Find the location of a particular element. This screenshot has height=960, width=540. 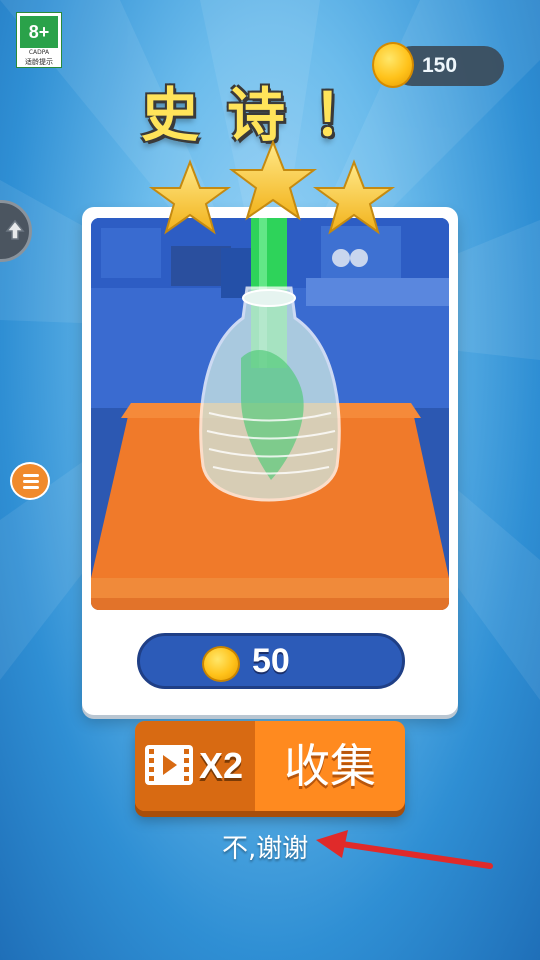

age-rating-org: CADPA is located at coordinates (39, 52).